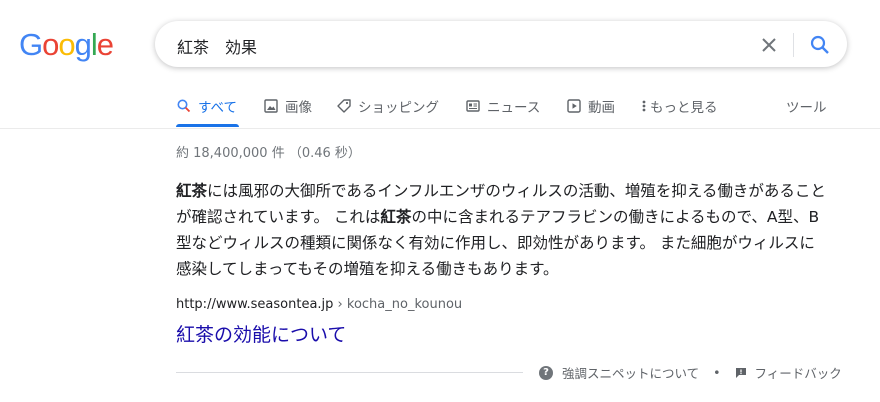  I want to click on tab-label: すべて, so click(218, 108).